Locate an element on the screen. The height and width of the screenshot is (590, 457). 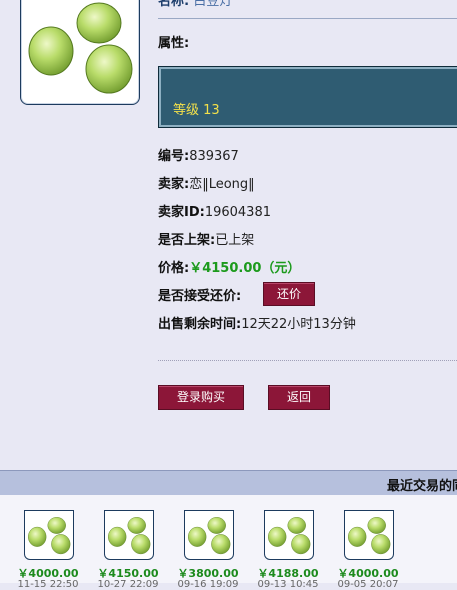
recent-trades-title: 最近交易的同 is located at coordinates (421, 486).